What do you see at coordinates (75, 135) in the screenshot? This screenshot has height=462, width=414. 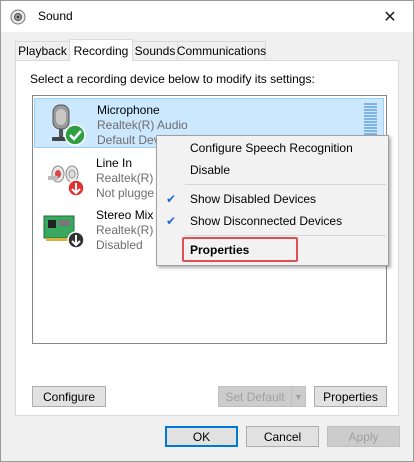 I see `default-check-icon` at bounding box center [75, 135].